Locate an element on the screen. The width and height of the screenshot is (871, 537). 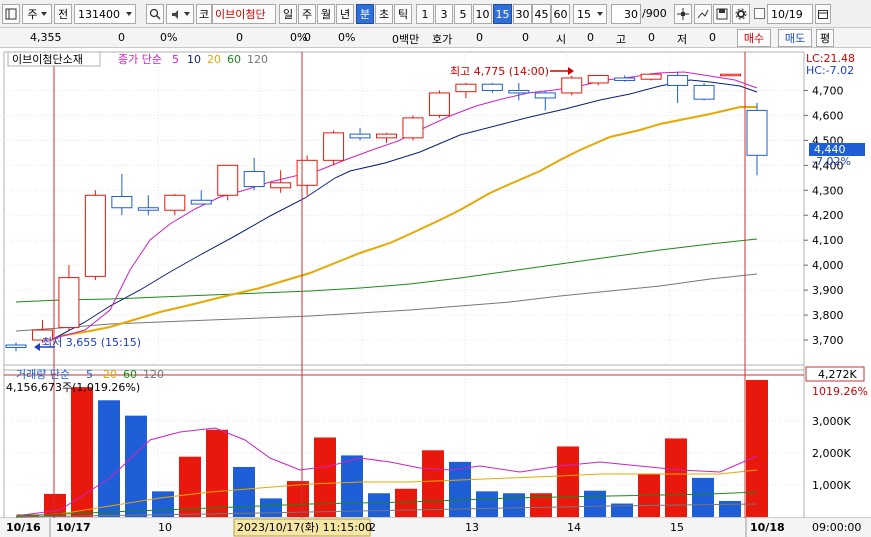
price-ma-10: 10 is located at coordinates (194, 59).